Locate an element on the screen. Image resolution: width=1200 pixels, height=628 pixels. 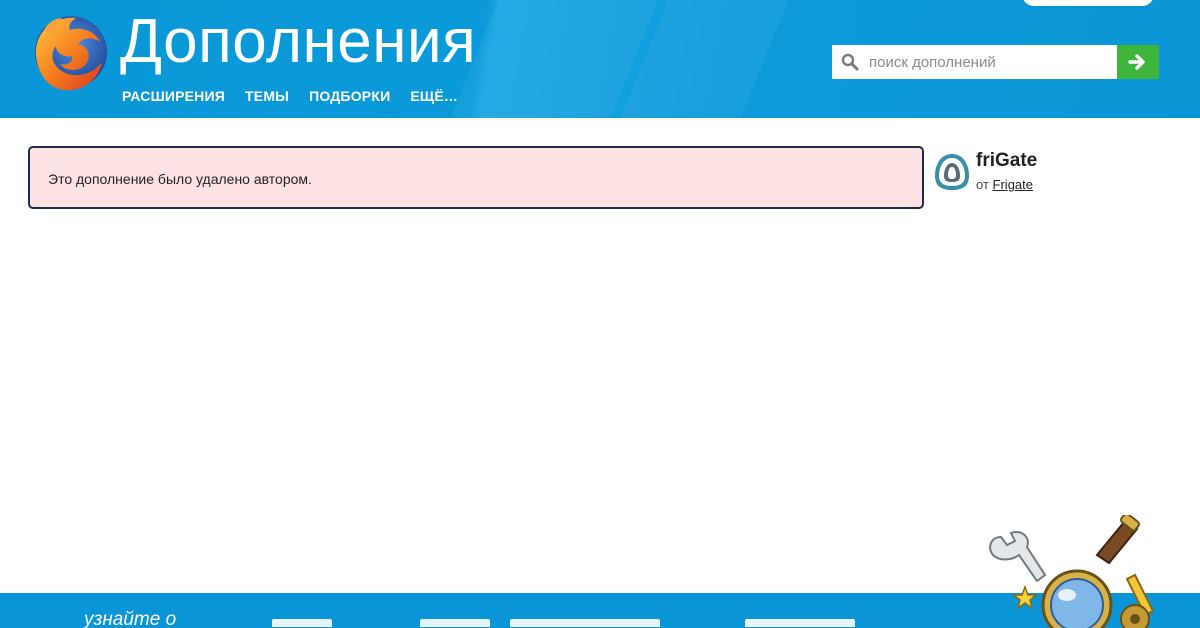
nav-themes: ТЕМЫ is located at coordinates (267, 96).